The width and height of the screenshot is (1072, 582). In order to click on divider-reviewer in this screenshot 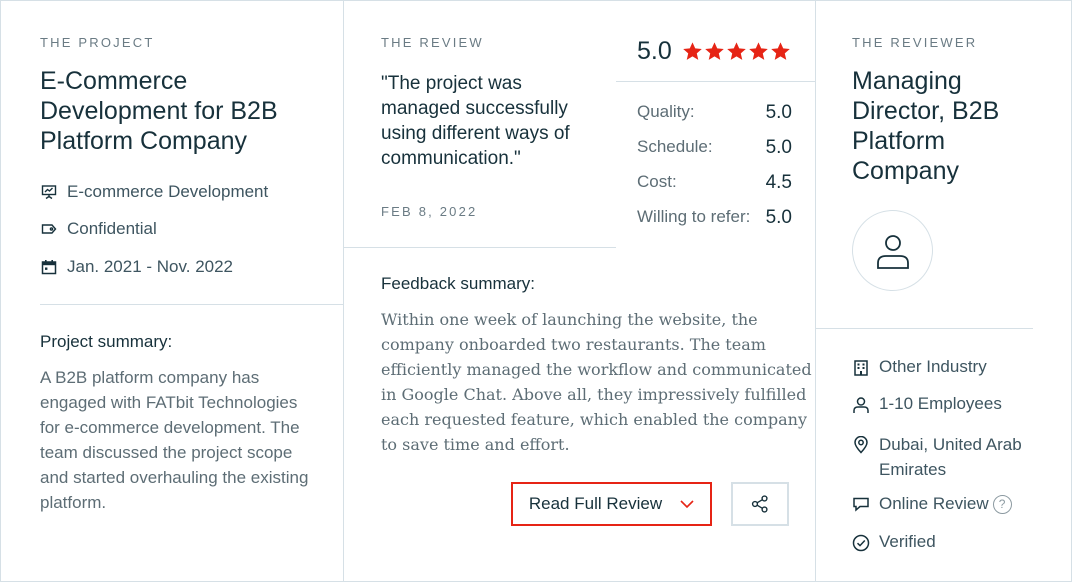, I will do `click(924, 328)`.